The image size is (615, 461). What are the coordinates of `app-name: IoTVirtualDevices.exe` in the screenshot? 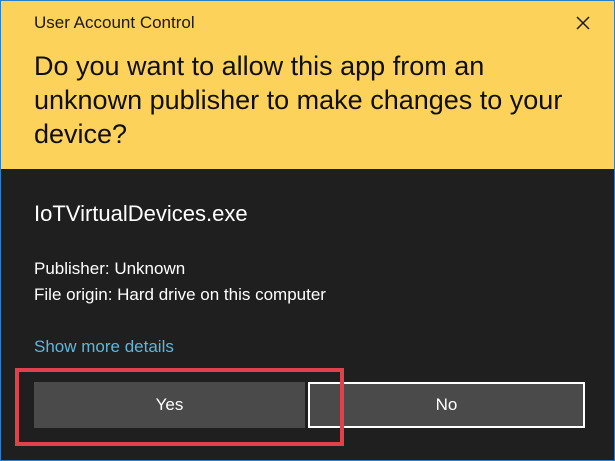 It's located at (141, 213).